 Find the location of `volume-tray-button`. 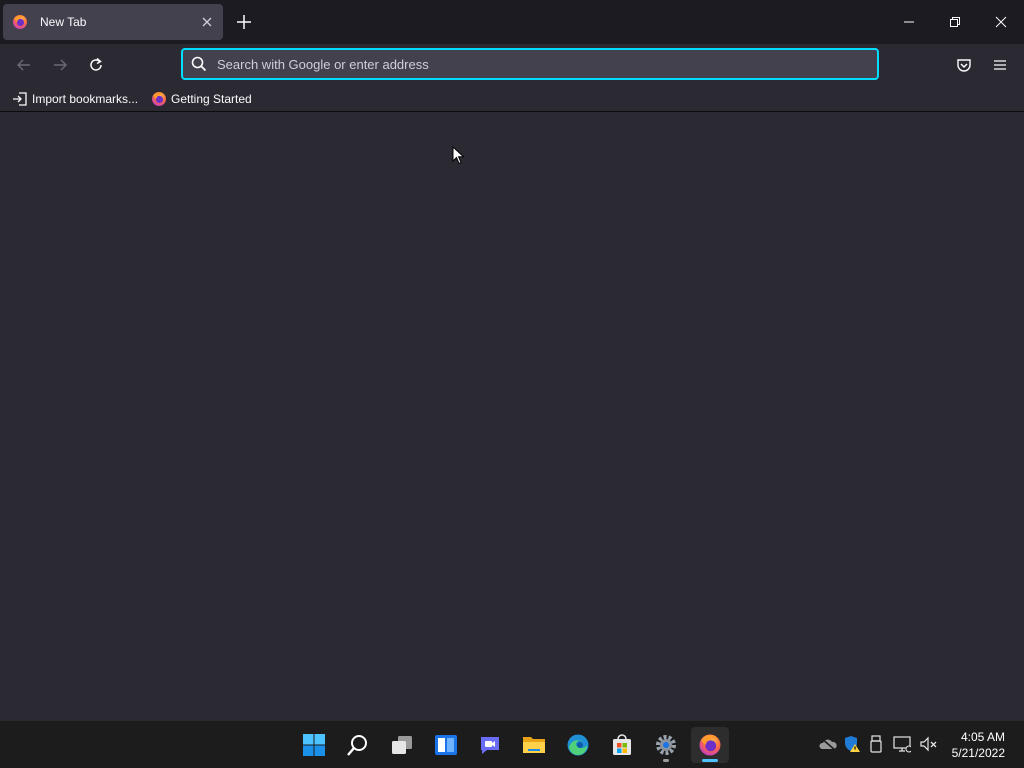

volume-tray-button is located at coordinates (928, 744).